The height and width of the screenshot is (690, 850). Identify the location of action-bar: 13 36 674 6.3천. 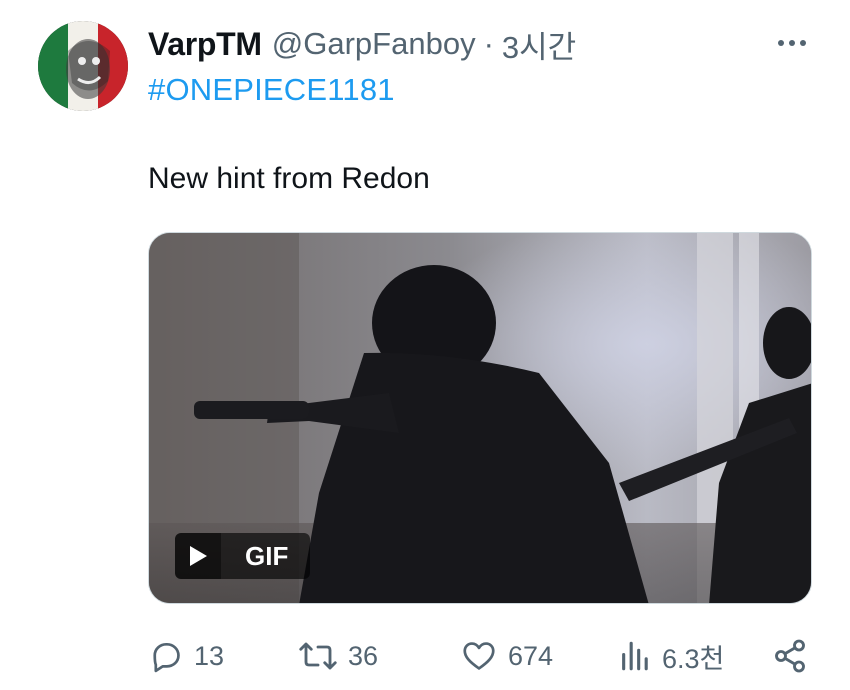
(481, 656).